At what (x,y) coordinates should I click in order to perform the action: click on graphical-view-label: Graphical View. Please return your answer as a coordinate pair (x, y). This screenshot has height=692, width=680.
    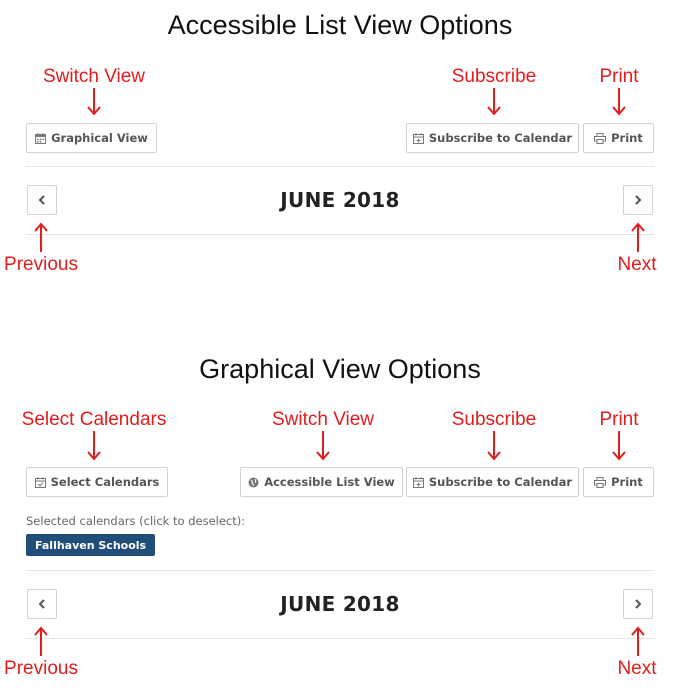
    Looking at the image, I should click on (99, 138).